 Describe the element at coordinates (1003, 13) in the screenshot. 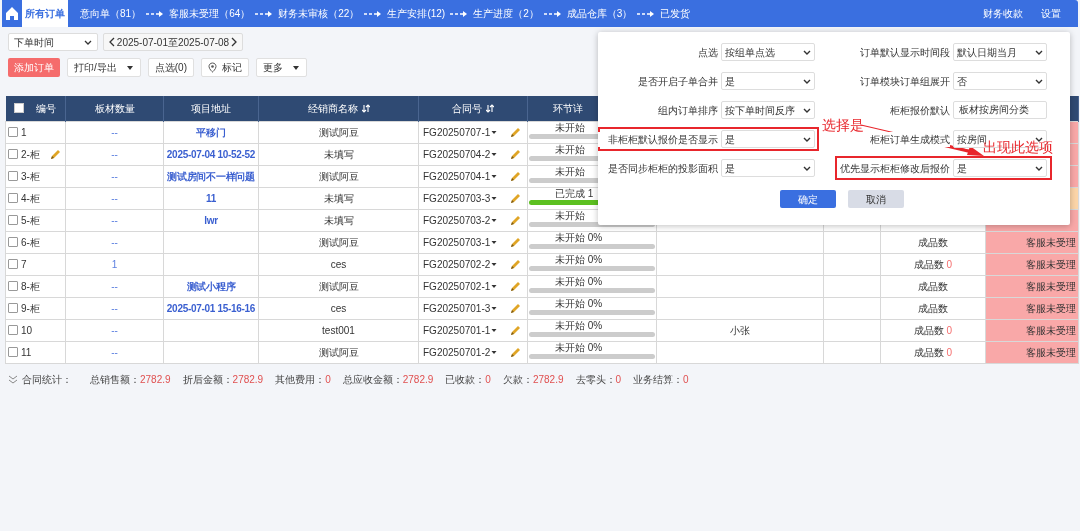

I see `nav-link: 财务收款` at that location.